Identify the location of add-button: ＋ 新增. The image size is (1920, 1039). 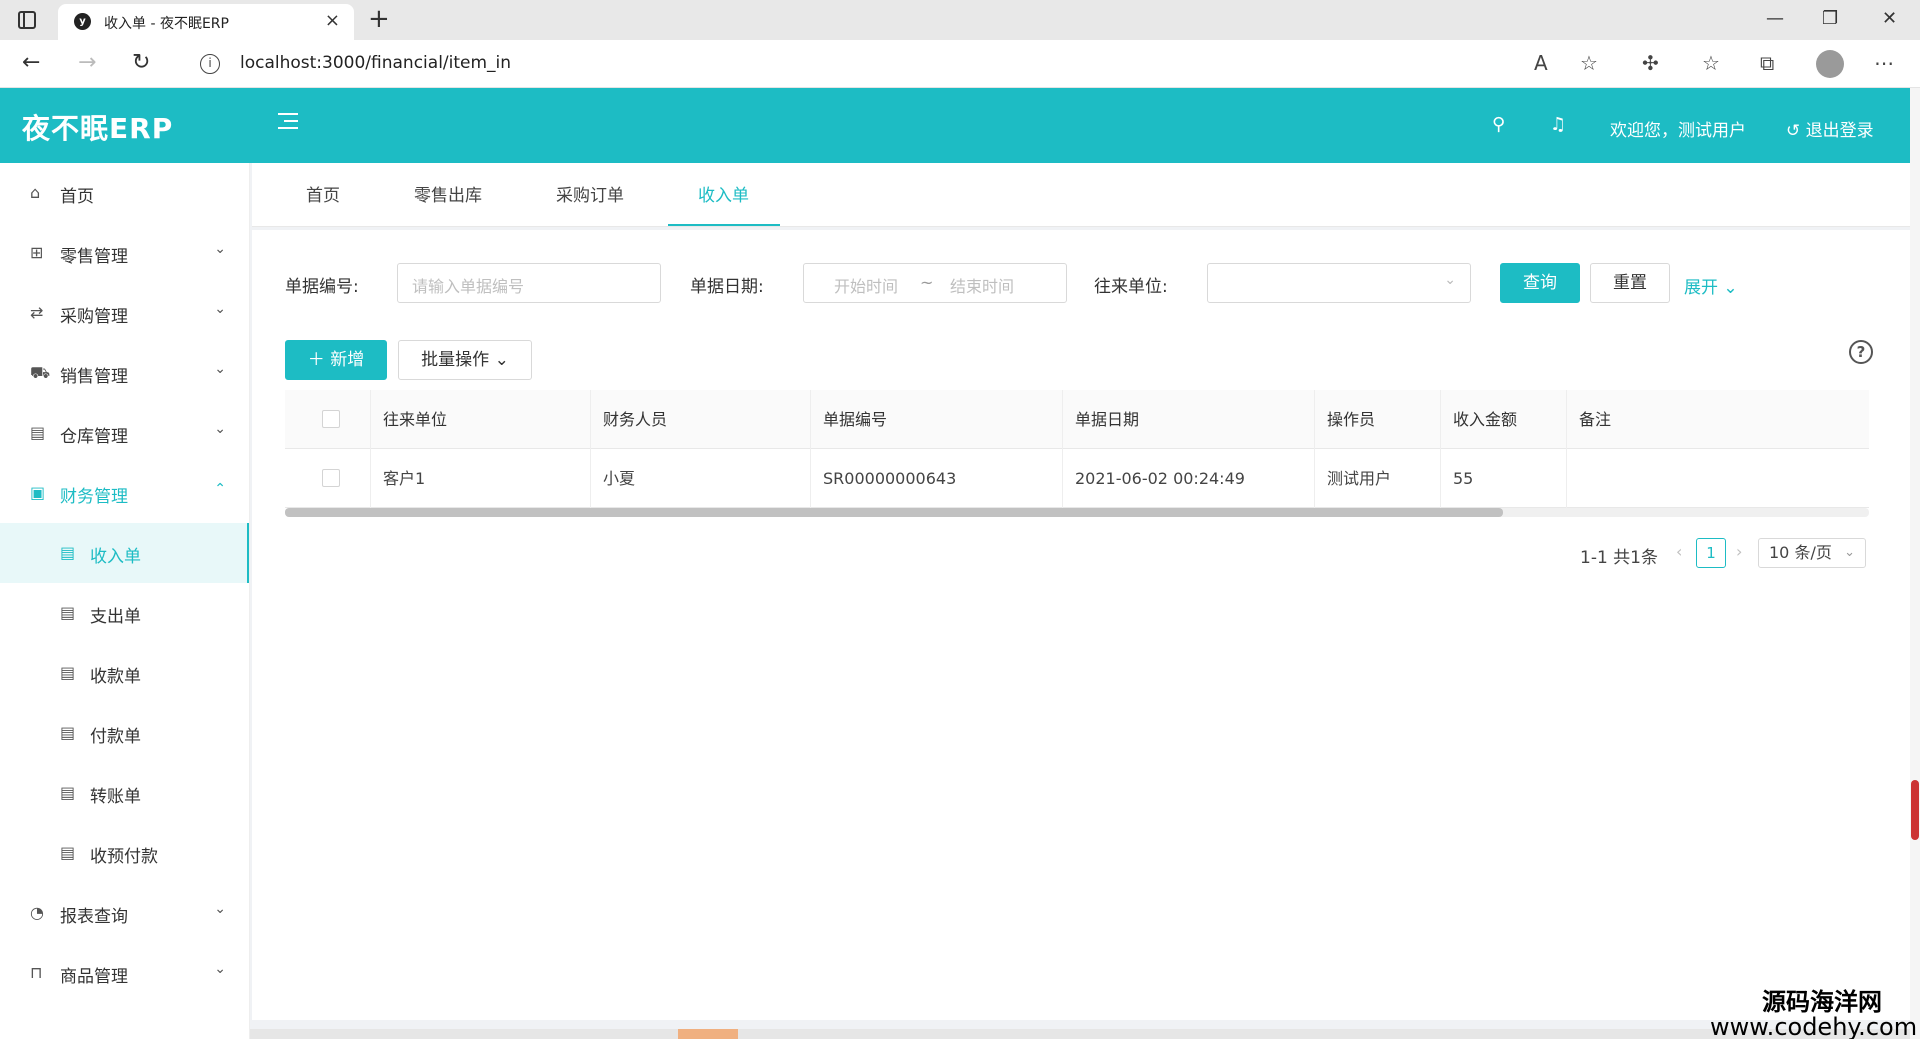
(336, 360).